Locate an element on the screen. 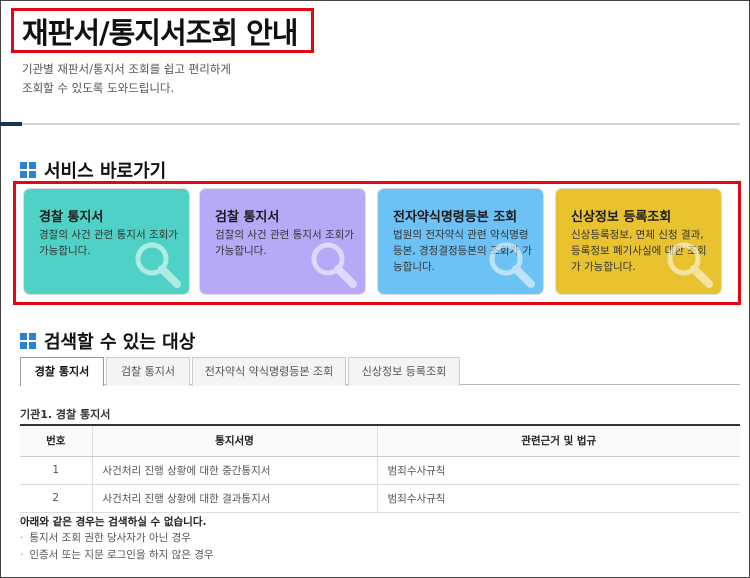  agency-subheading: 기관1. 경찰 통지서 is located at coordinates (65, 414).